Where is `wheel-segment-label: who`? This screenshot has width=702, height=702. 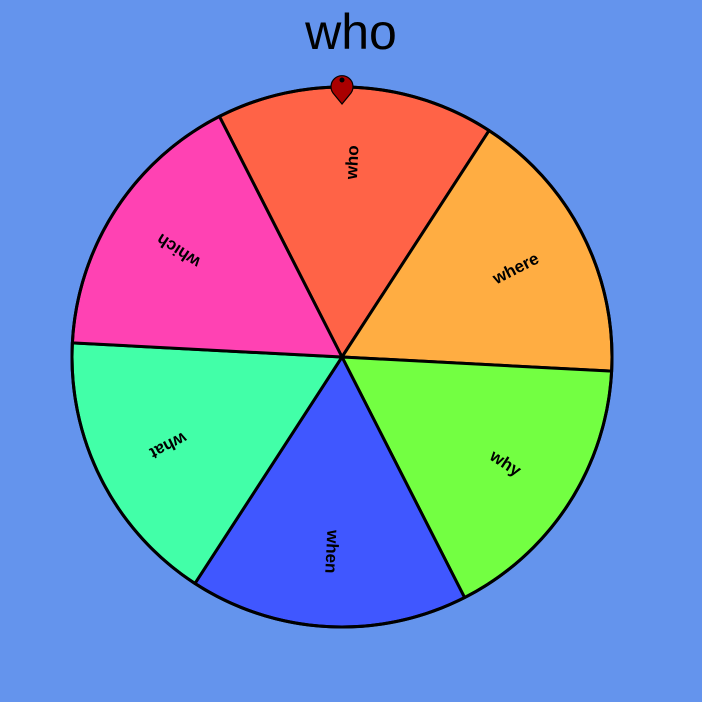 wheel-segment-label: who is located at coordinates (352, 163).